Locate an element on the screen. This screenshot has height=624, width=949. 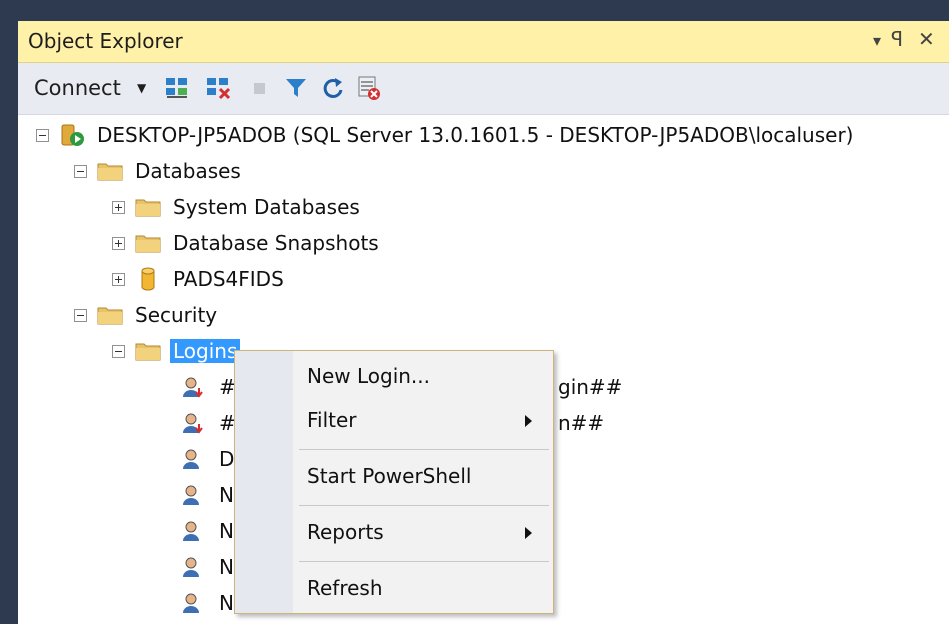
tree-node-user-database: PADS4FIDS is located at coordinates (199, 279).